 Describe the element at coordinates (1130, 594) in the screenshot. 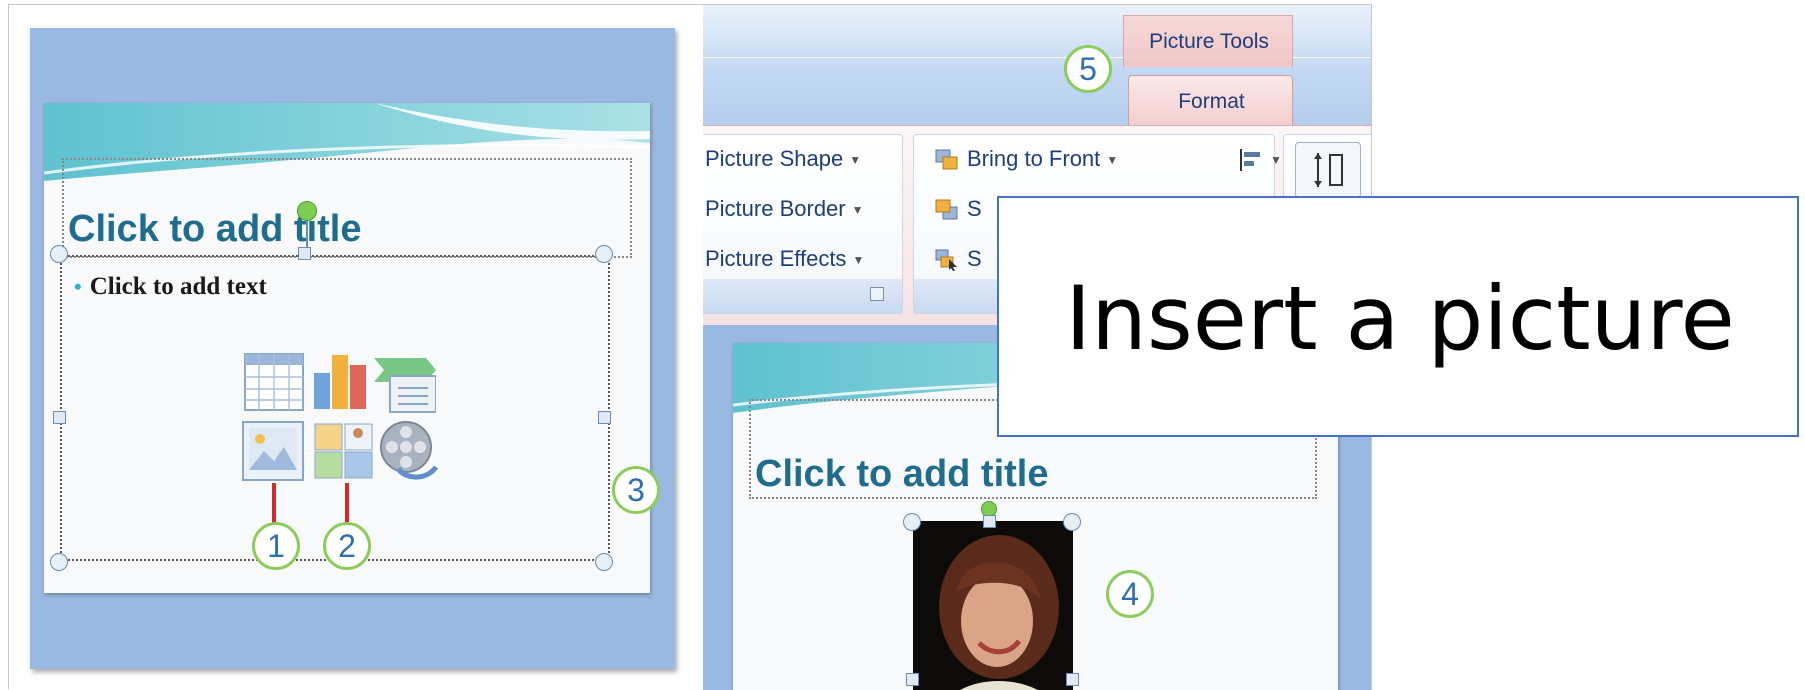

I see `callout-4: 4` at that location.